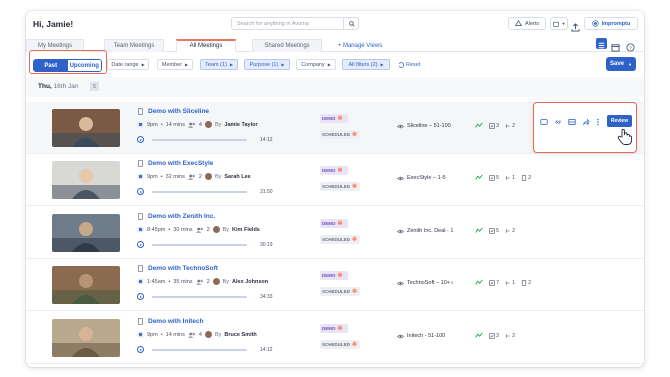 This screenshot has width=670, height=377. I want to click on search-input: Search for anything in Avoma, so click(295, 23).